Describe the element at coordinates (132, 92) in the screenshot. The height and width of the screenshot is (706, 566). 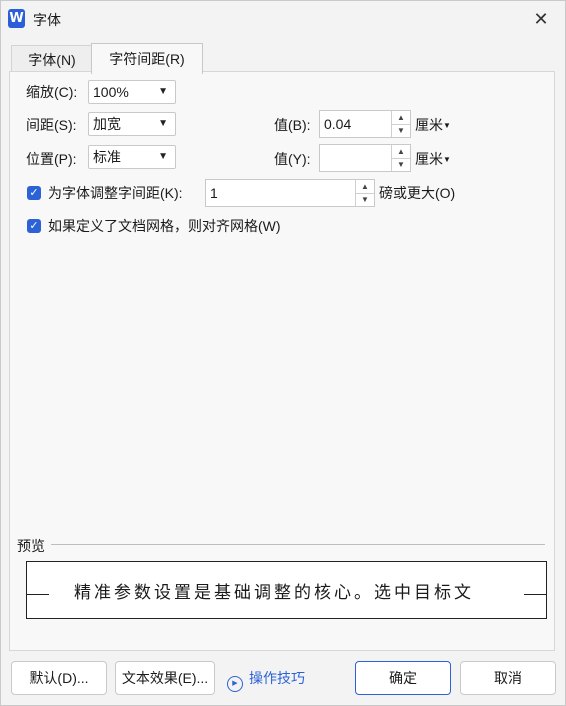
I see `scale-select: 100% ▼` at that location.